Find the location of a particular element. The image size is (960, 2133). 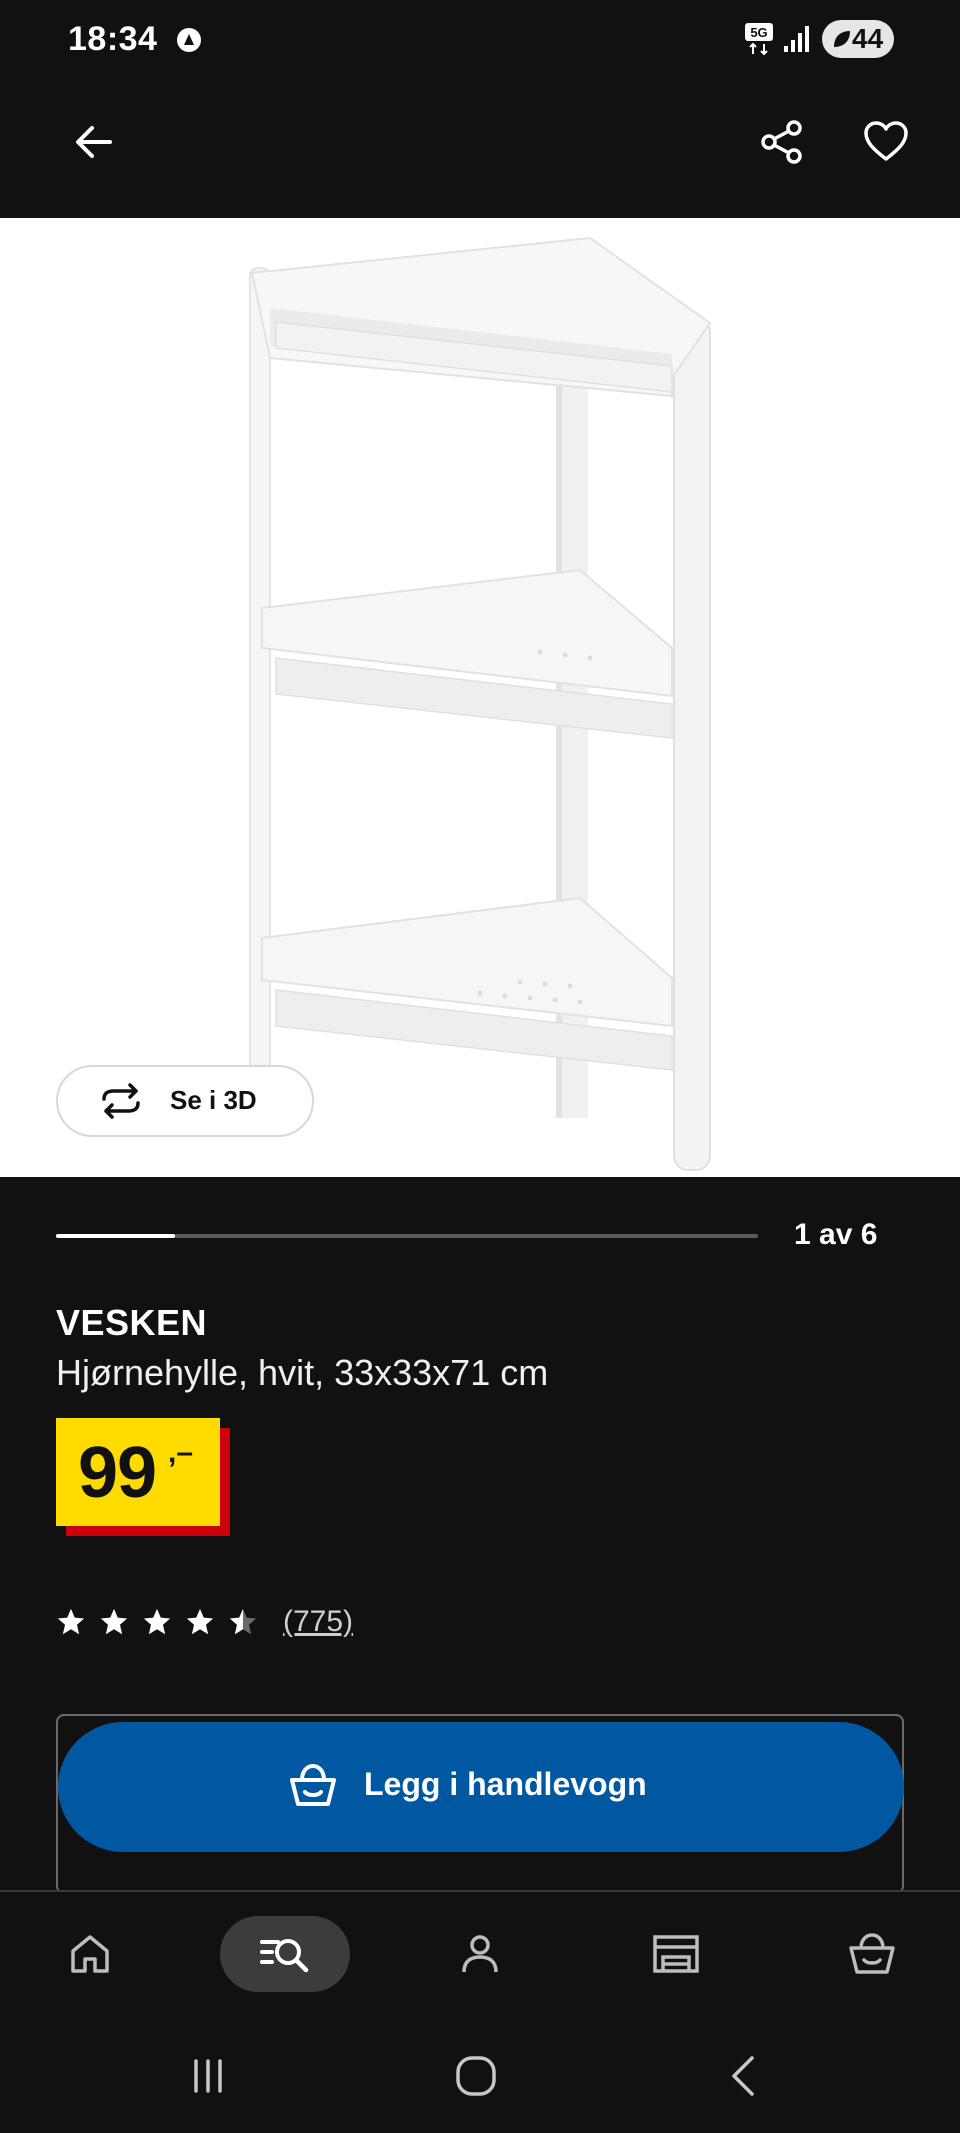

share-icon is located at coordinates (781, 142).